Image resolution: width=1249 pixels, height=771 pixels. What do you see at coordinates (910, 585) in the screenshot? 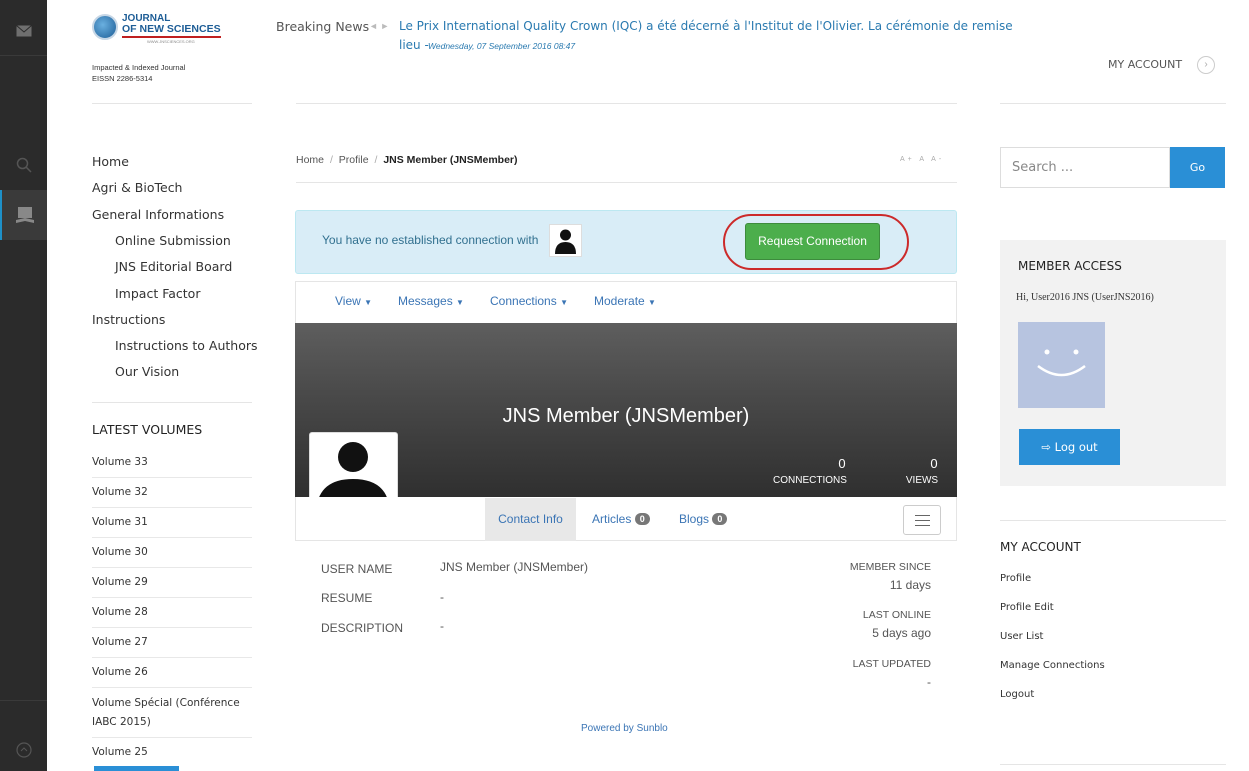
I see `member-since-value: 11 days` at bounding box center [910, 585].